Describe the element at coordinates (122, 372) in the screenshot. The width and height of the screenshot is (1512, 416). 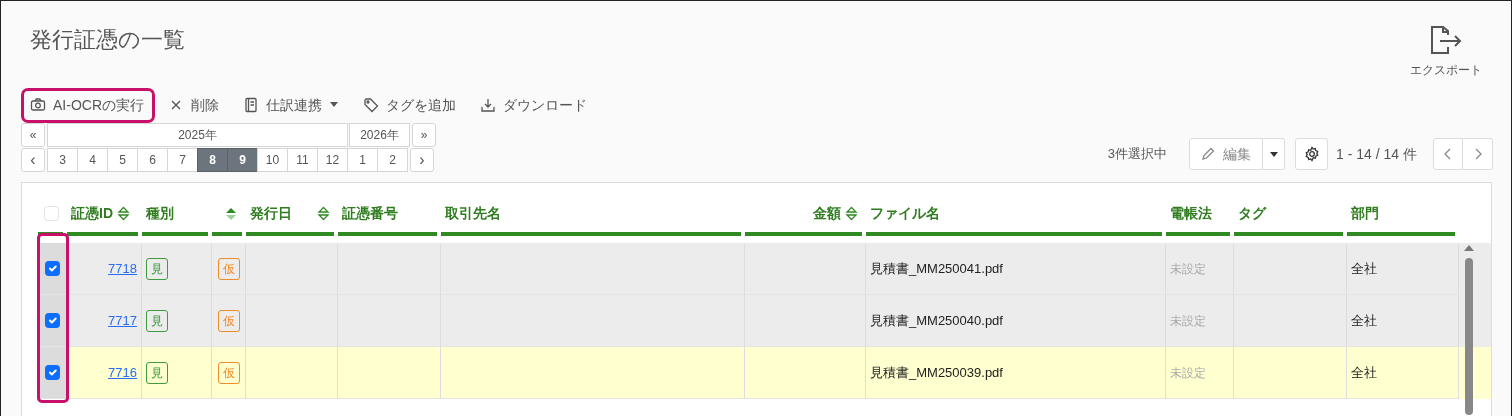
I see `id-link: 7716` at that location.